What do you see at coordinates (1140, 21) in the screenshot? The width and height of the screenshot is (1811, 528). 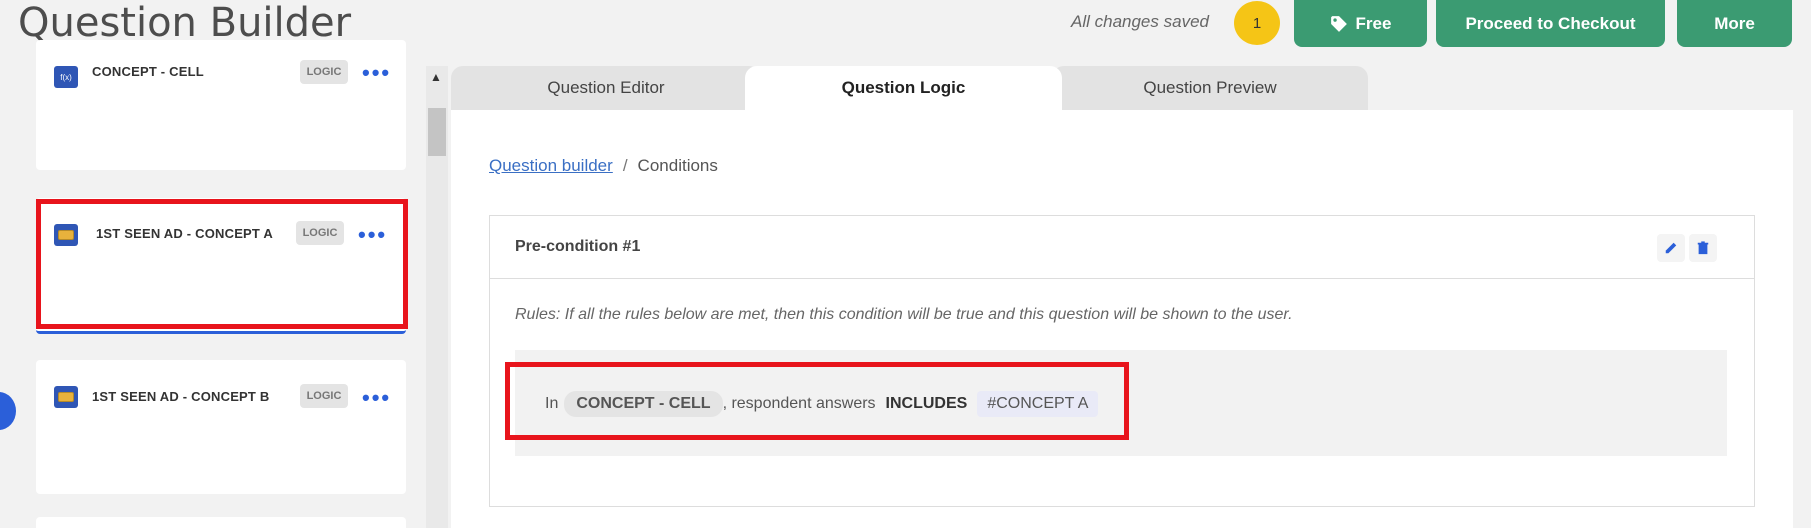 I see `save-status: All changes saved` at bounding box center [1140, 21].